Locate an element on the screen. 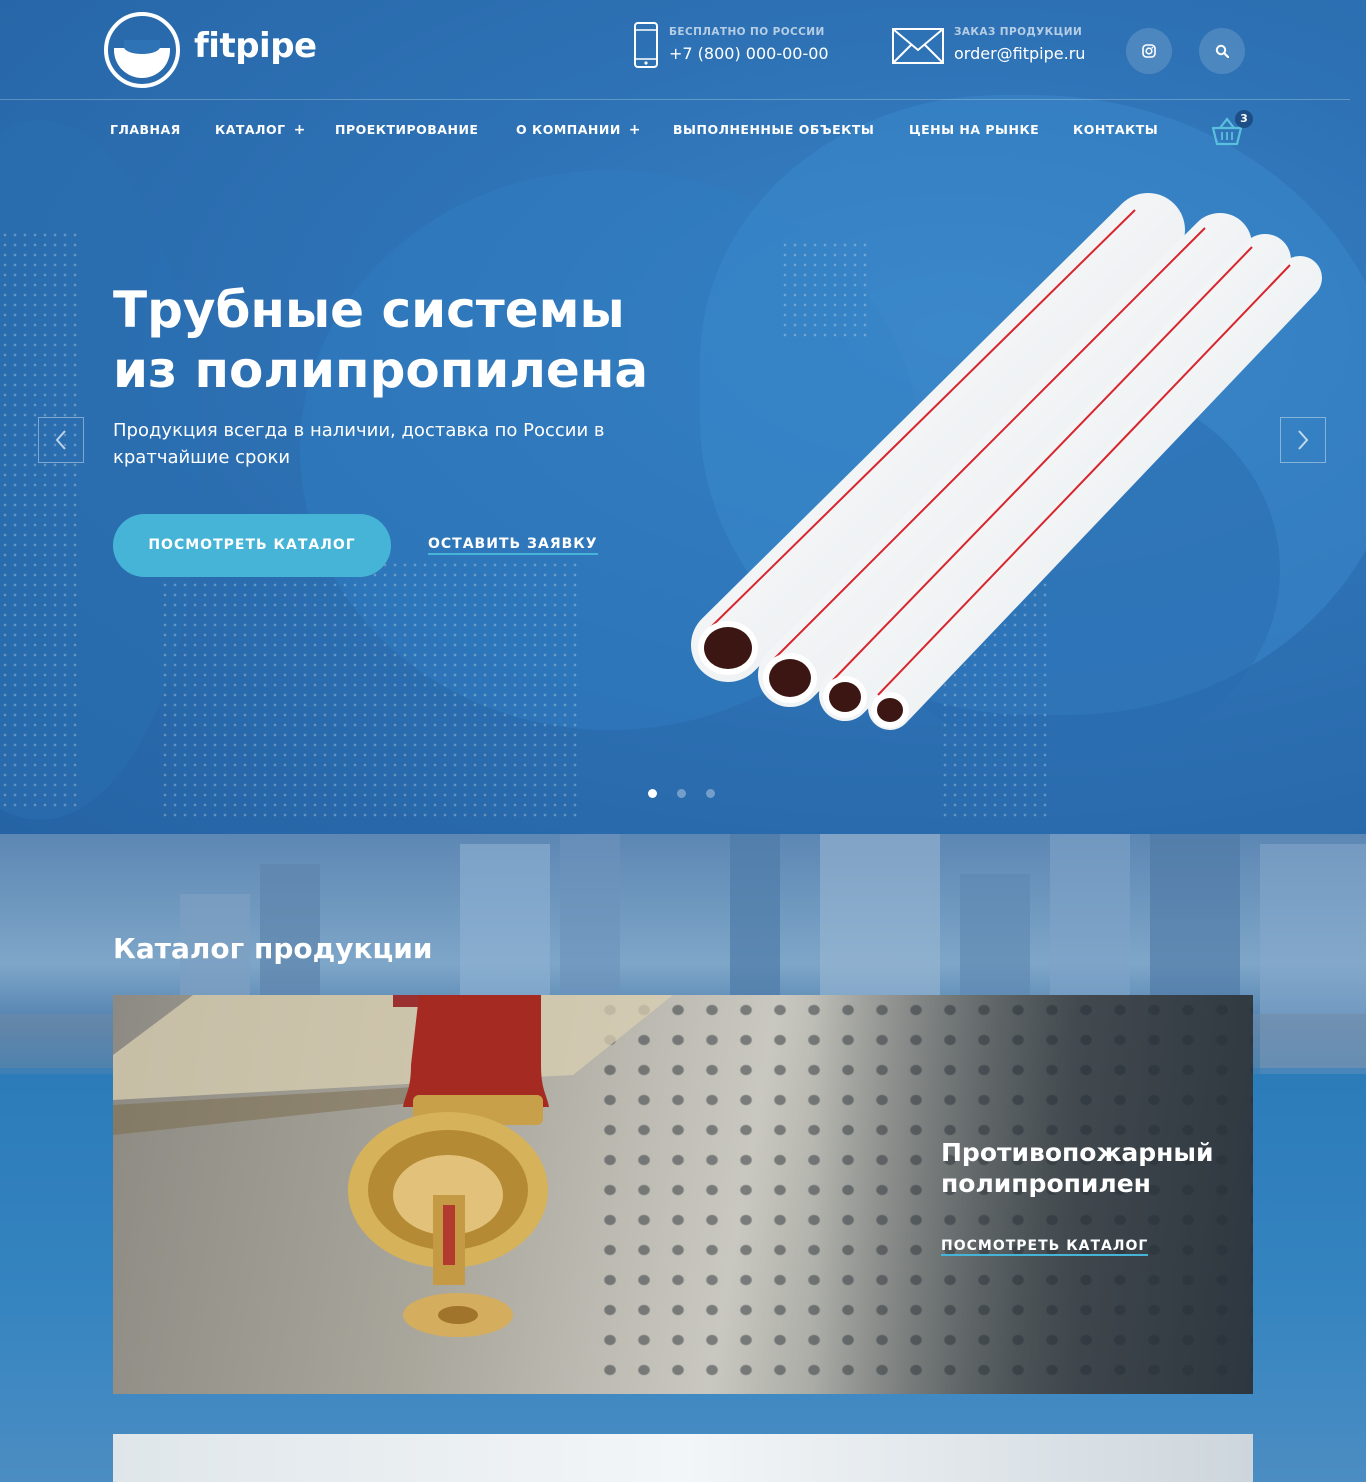 The height and width of the screenshot is (1482, 1366). card-title: Противопожарный полипропилен is located at coordinates (1077, 1168).